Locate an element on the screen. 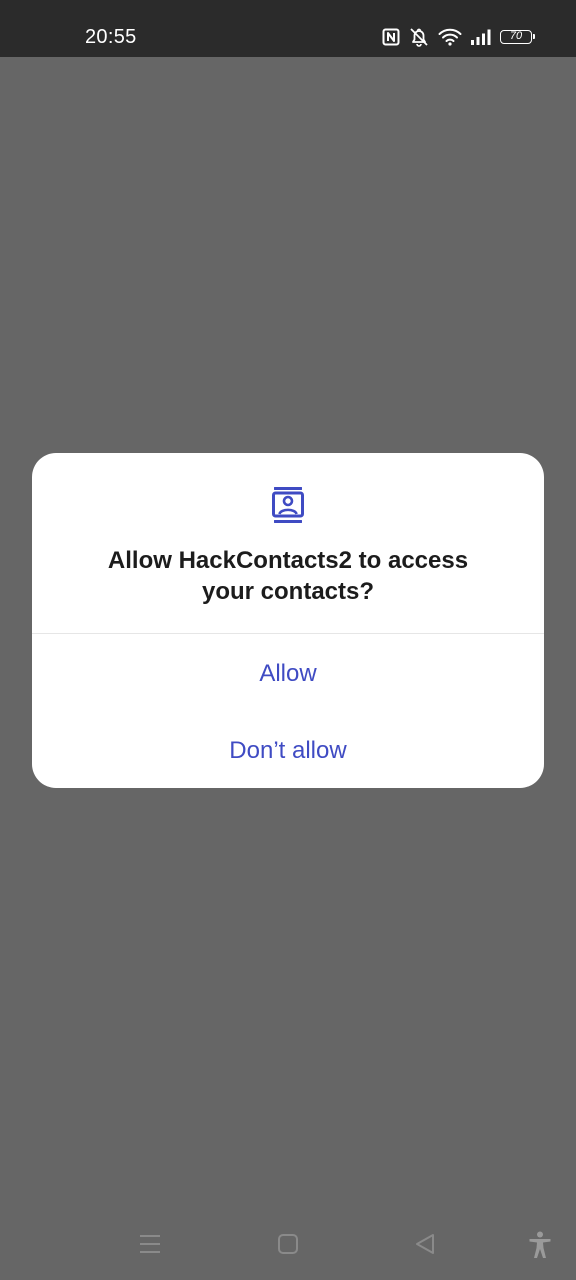  home-icon is located at coordinates (288, 1244).